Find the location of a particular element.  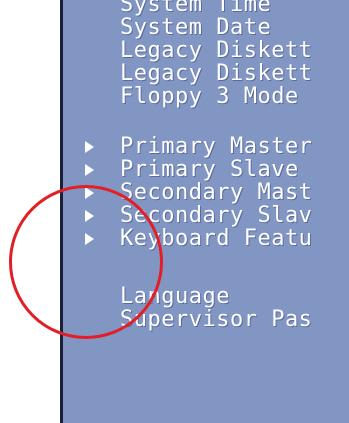

menu-item-supervisor-password: Supervisor Pas is located at coordinates (216, 320).